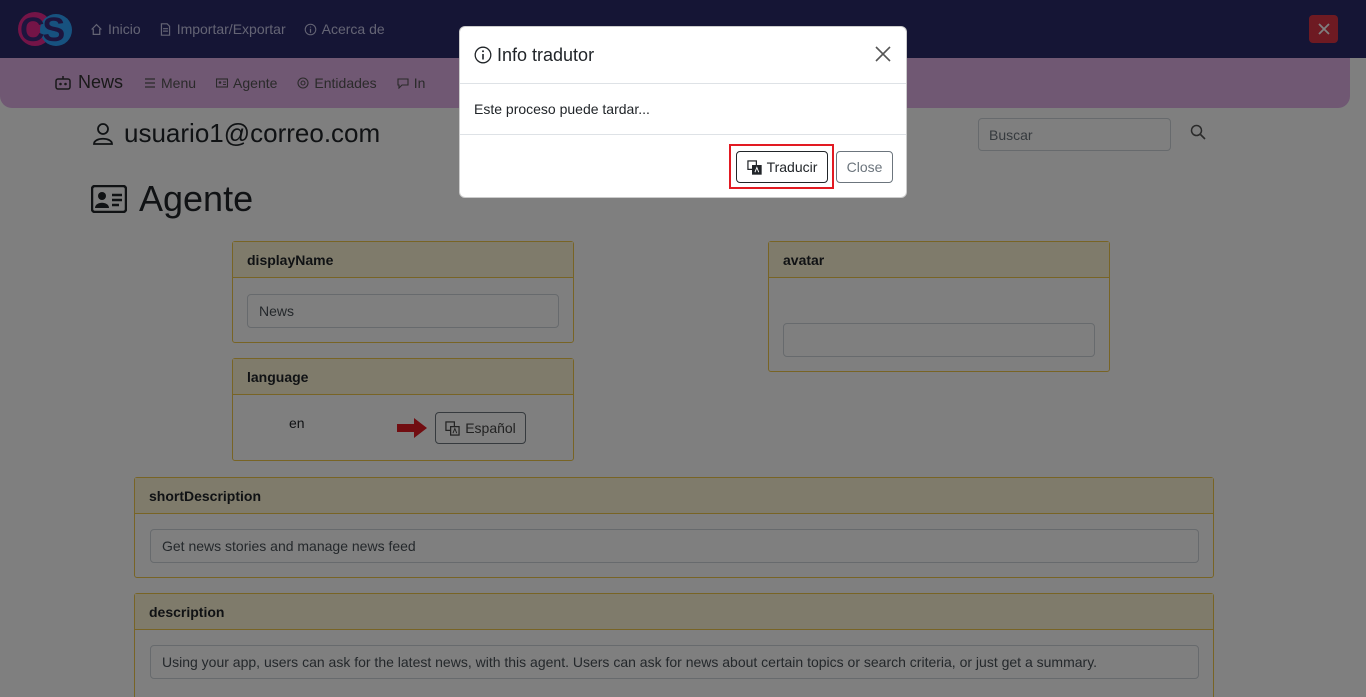  I want to click on modal-footer: Traducir Close, so click(683, 166).